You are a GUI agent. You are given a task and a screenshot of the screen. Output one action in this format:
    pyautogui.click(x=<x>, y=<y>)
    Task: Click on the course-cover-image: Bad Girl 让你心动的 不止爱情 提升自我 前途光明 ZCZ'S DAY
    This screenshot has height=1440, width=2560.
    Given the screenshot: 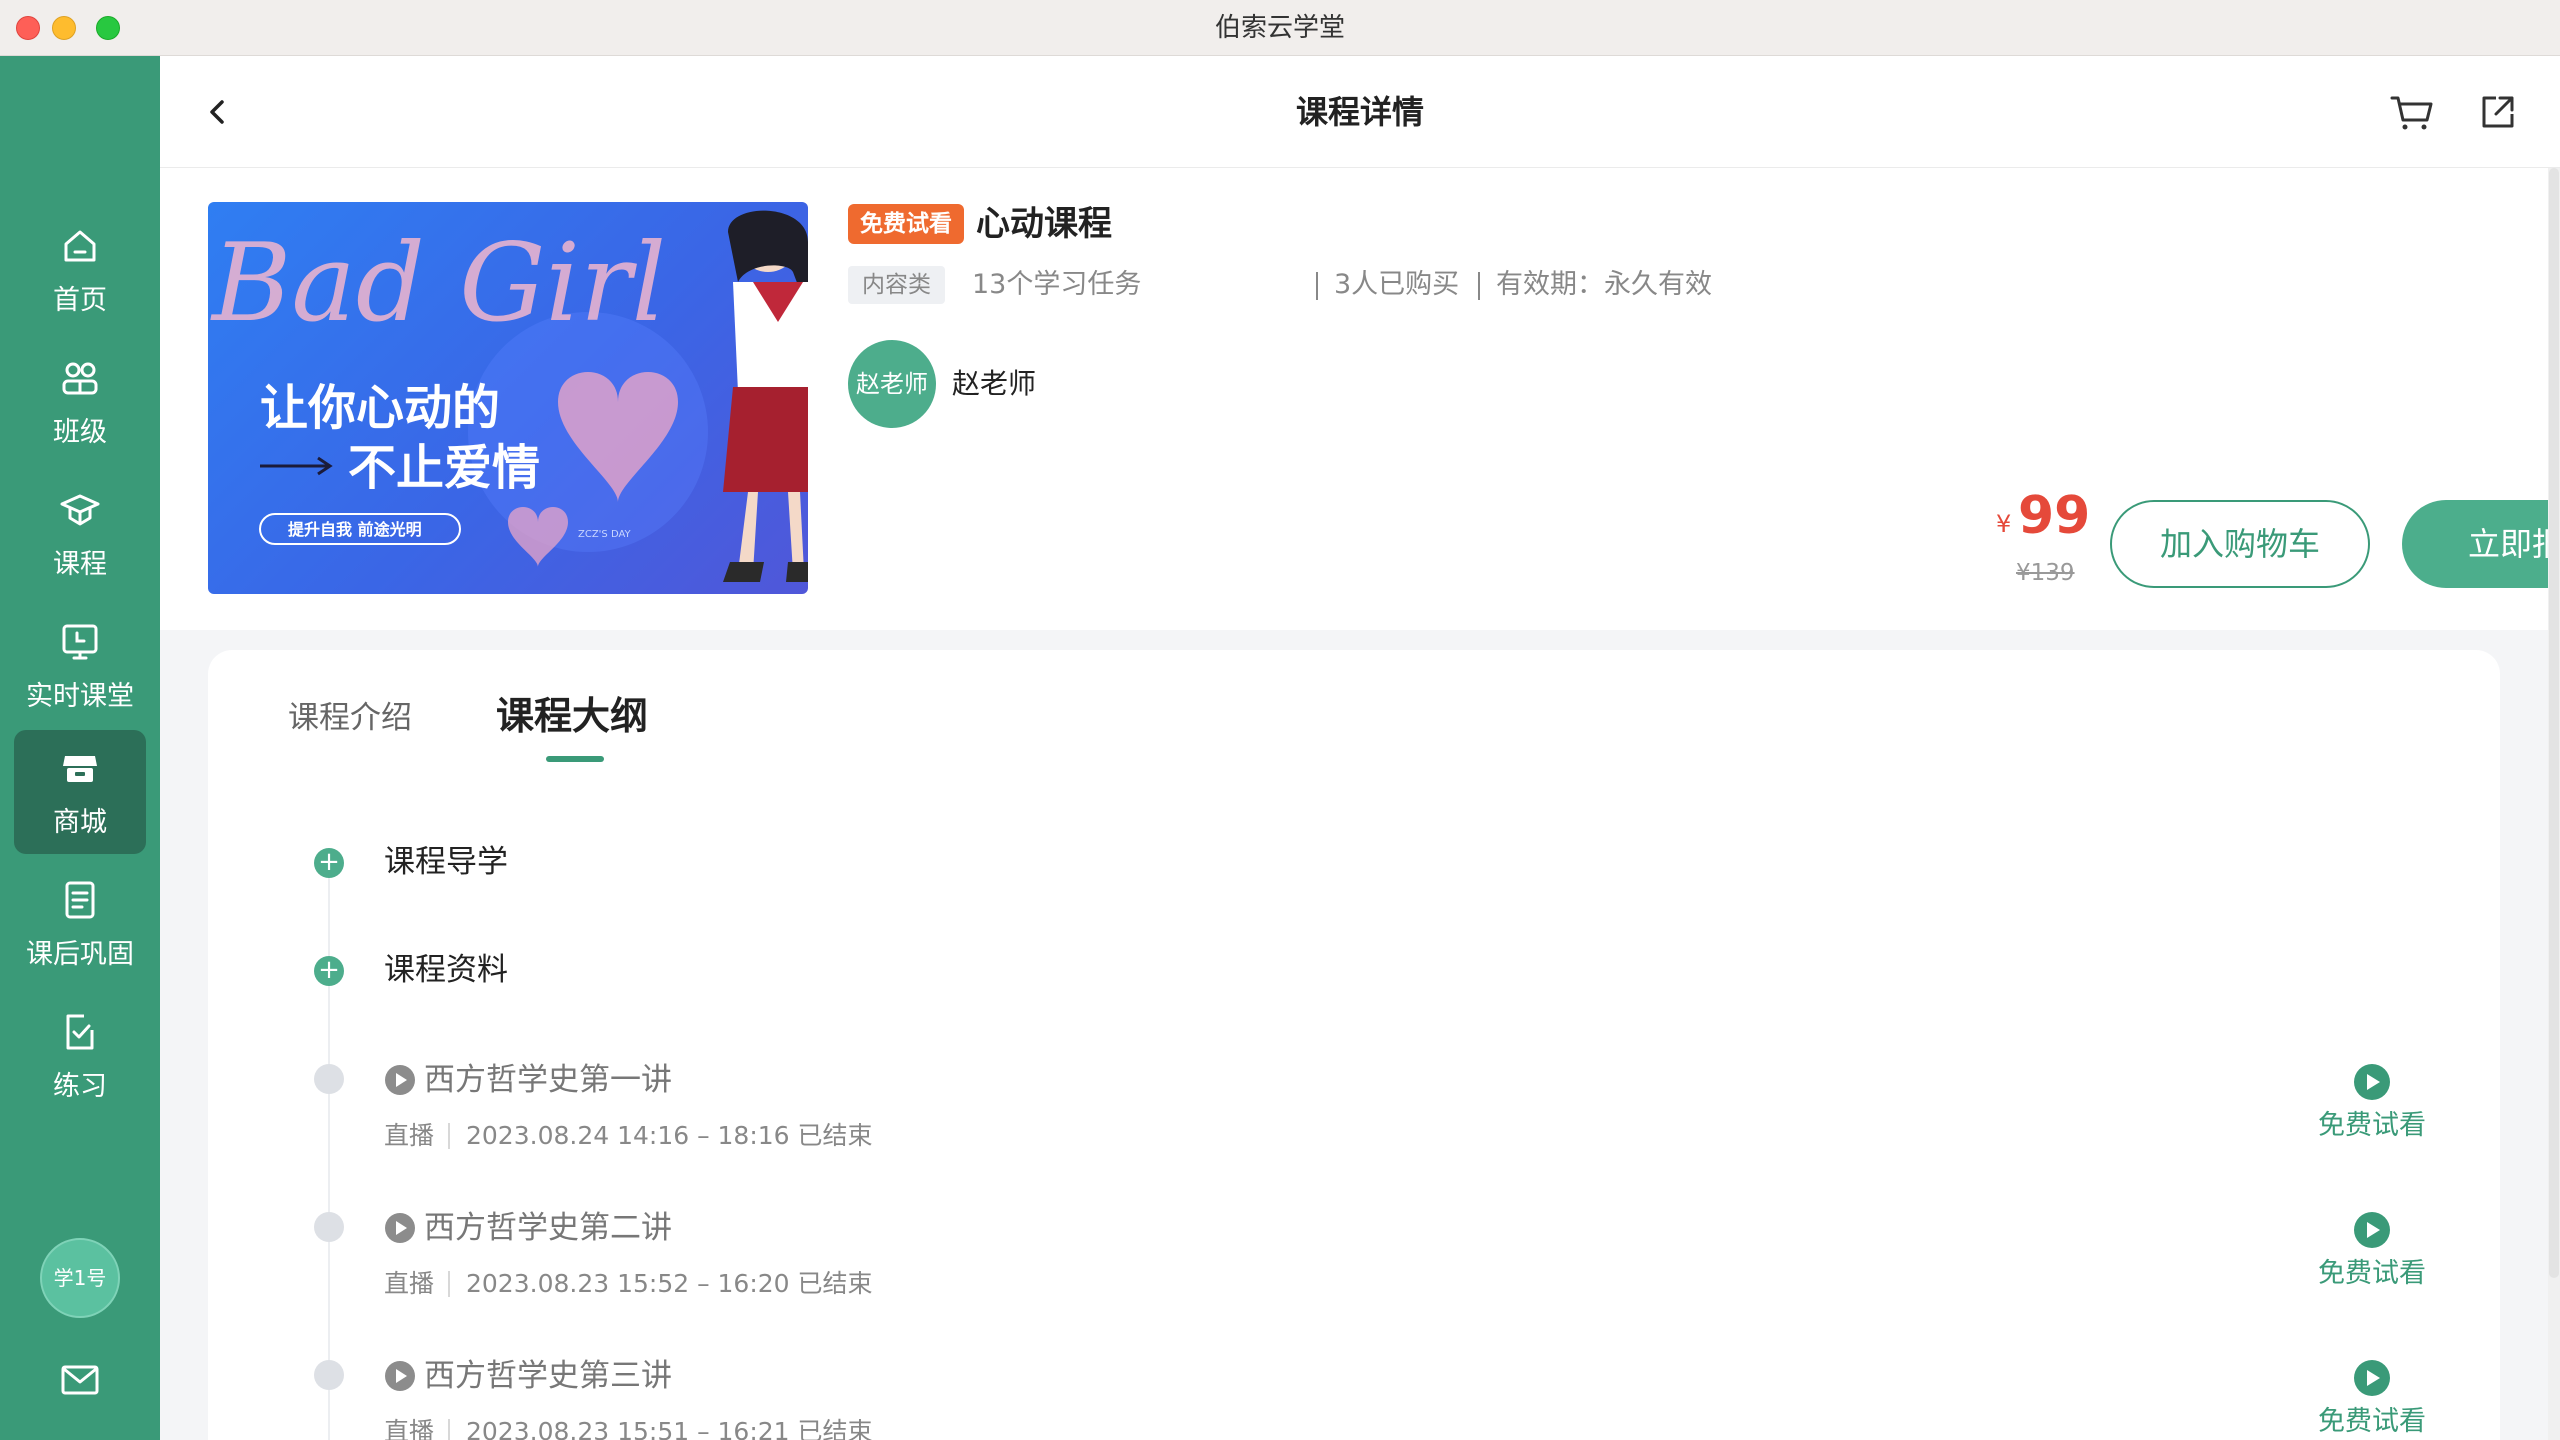 What is the action you would take?
    pyautogui.click(x=508, y=398)
    